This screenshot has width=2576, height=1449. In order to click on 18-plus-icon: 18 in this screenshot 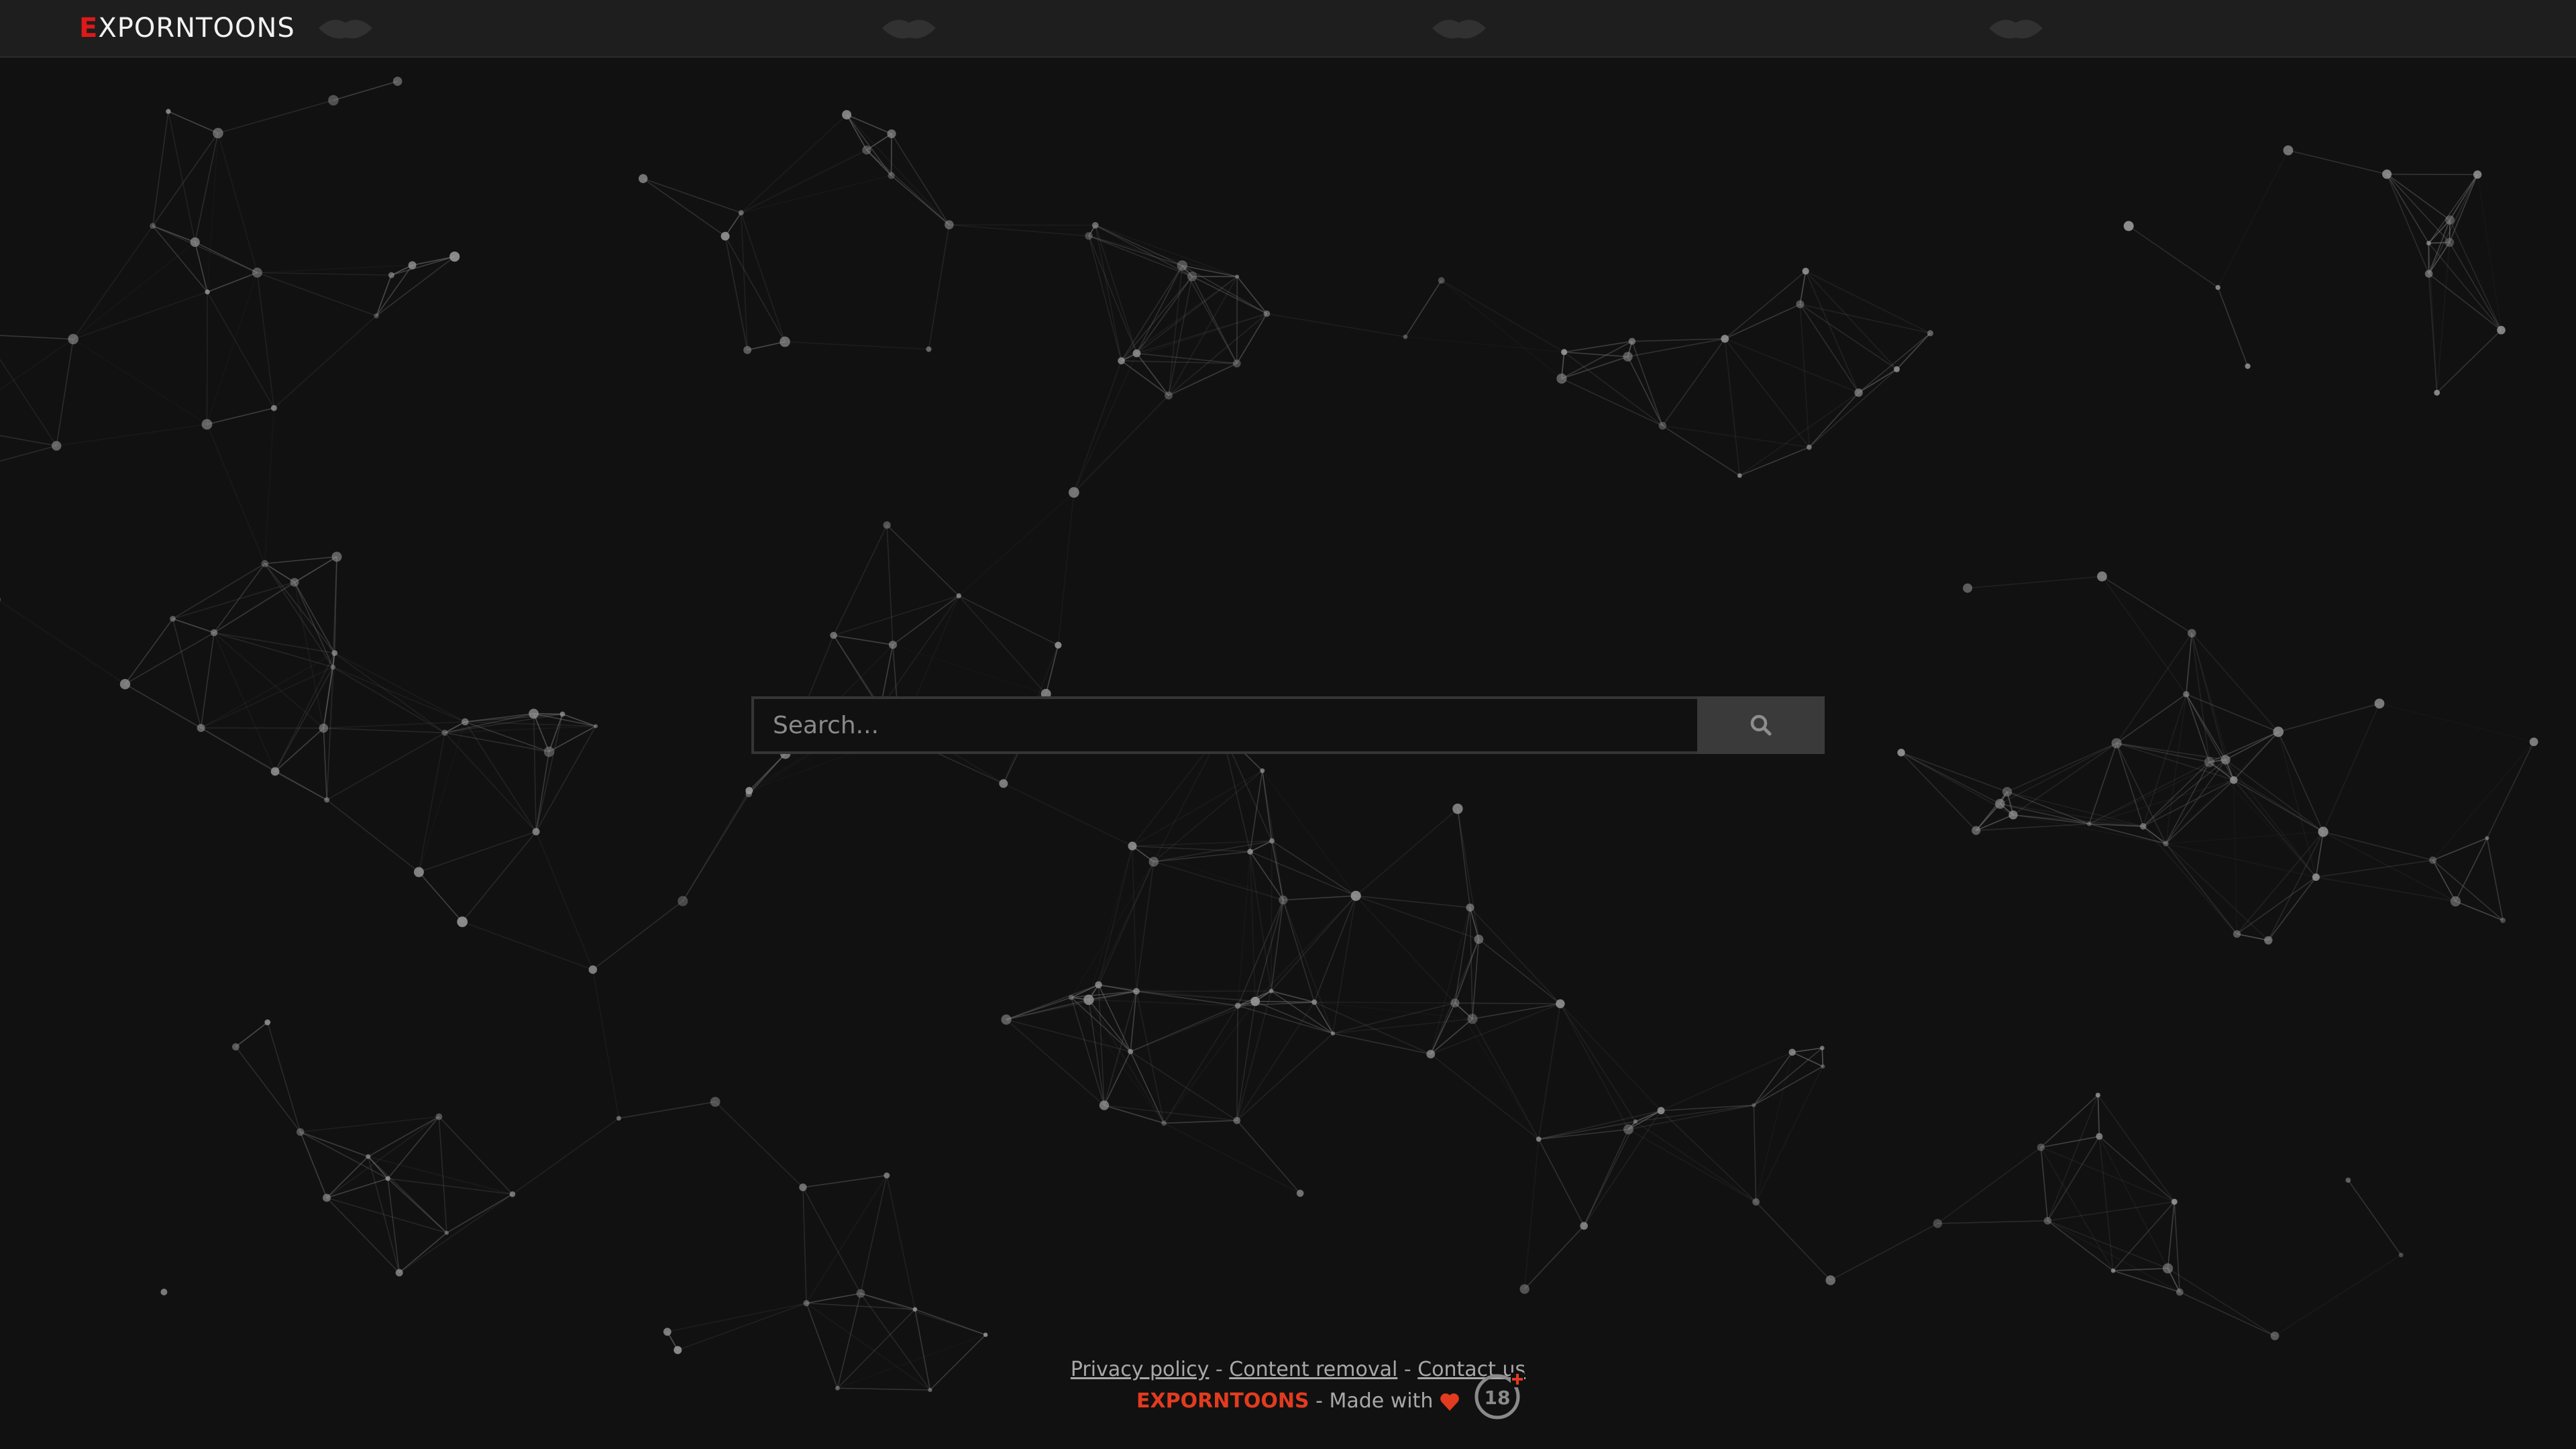, I will do `click(1499, 1396)`.